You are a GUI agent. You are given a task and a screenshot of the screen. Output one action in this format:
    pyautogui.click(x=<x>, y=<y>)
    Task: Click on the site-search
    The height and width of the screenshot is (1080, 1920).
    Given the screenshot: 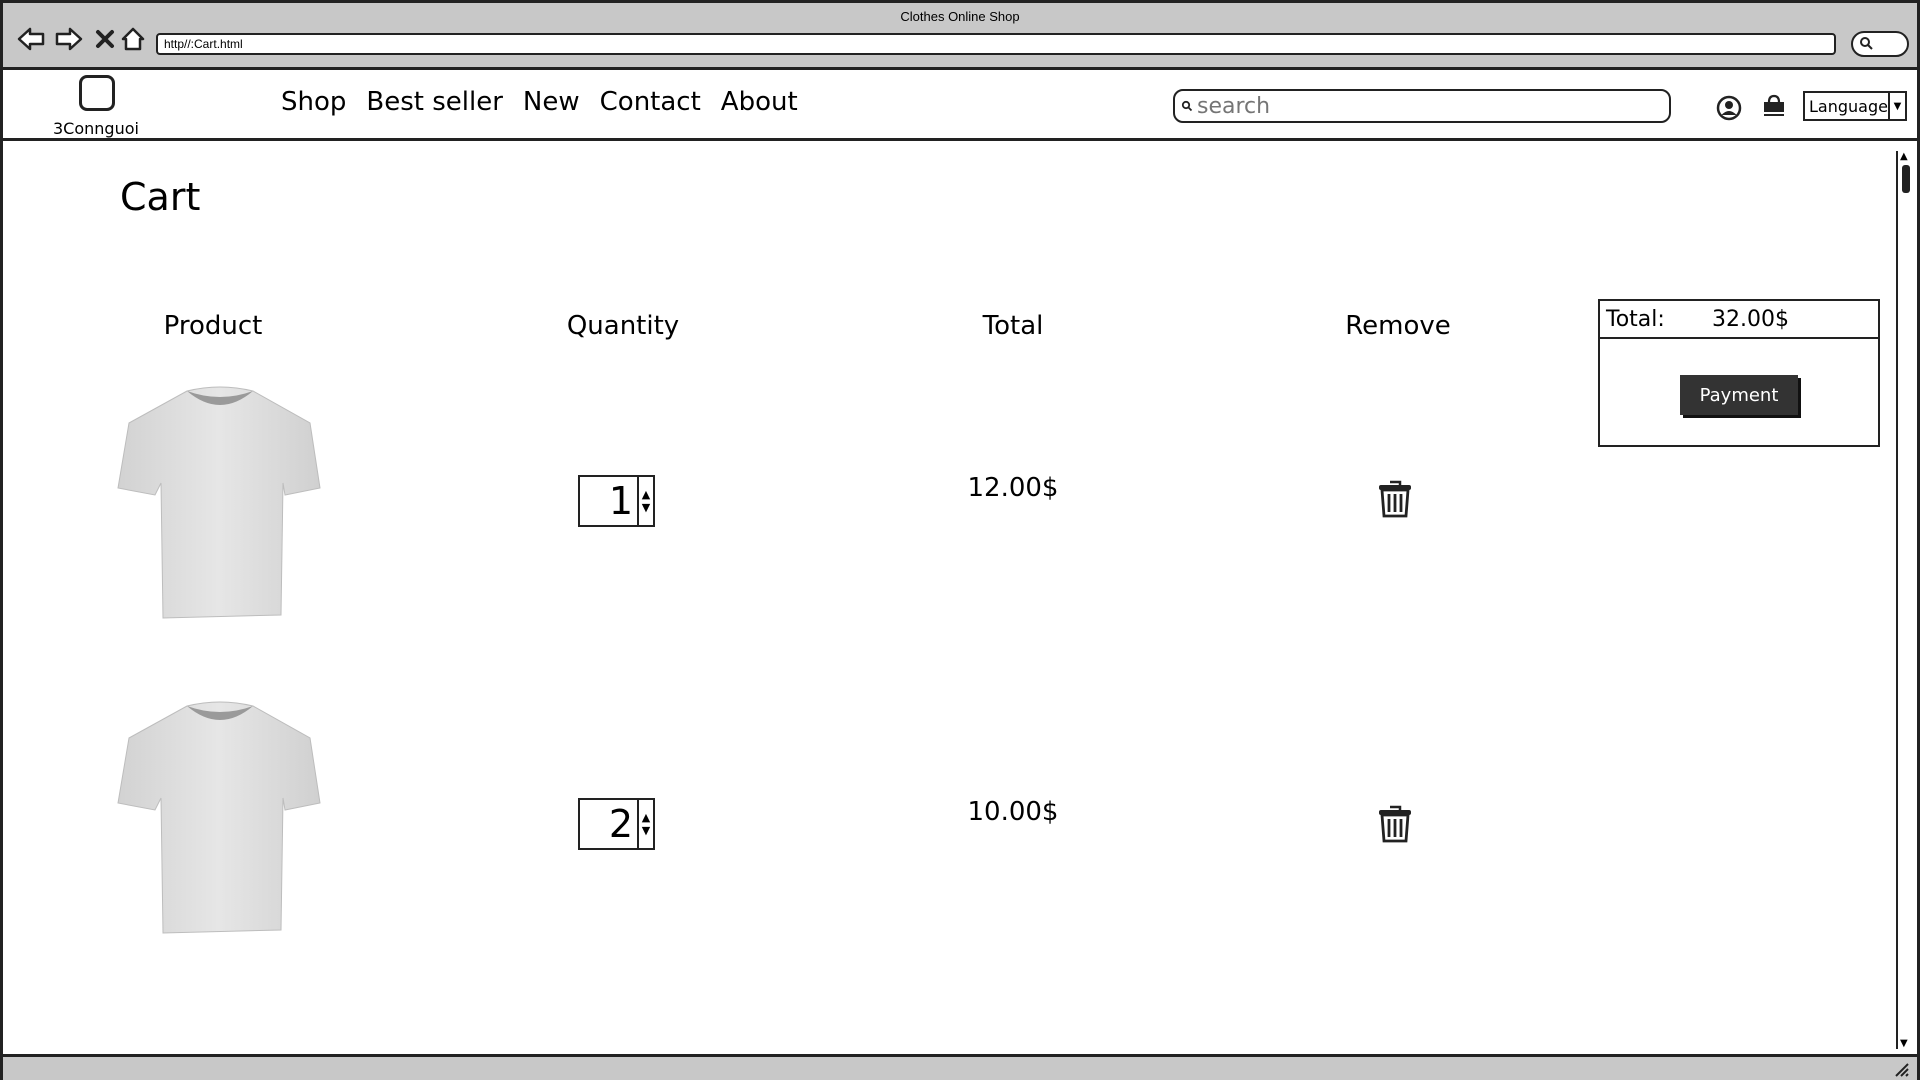 What is the action you would take?
    pyautogui.click(x=1422, y=106)
    